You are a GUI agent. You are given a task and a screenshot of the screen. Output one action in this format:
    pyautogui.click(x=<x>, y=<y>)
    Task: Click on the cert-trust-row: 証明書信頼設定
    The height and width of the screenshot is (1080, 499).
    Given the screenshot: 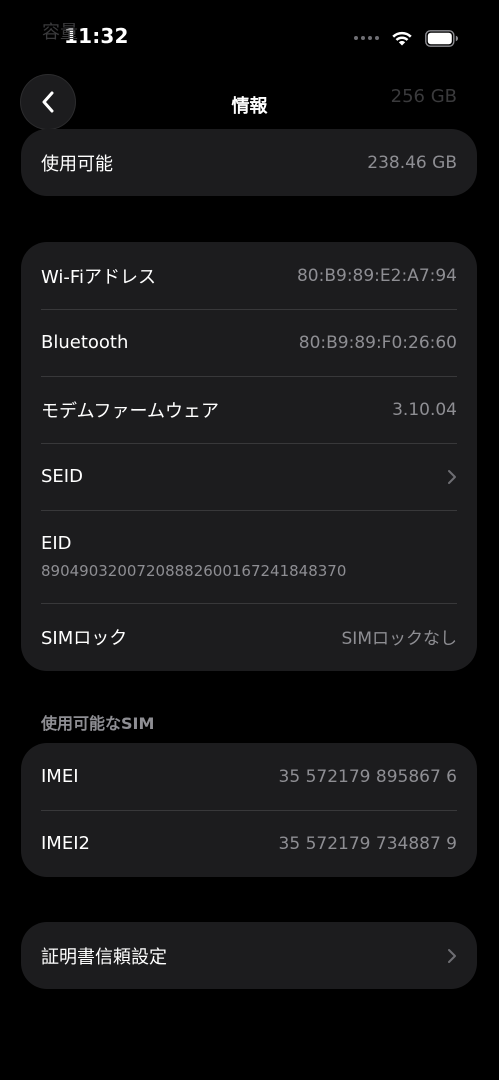 What is the action you would take?
    pyautogui.click(x=249, y=955)
    